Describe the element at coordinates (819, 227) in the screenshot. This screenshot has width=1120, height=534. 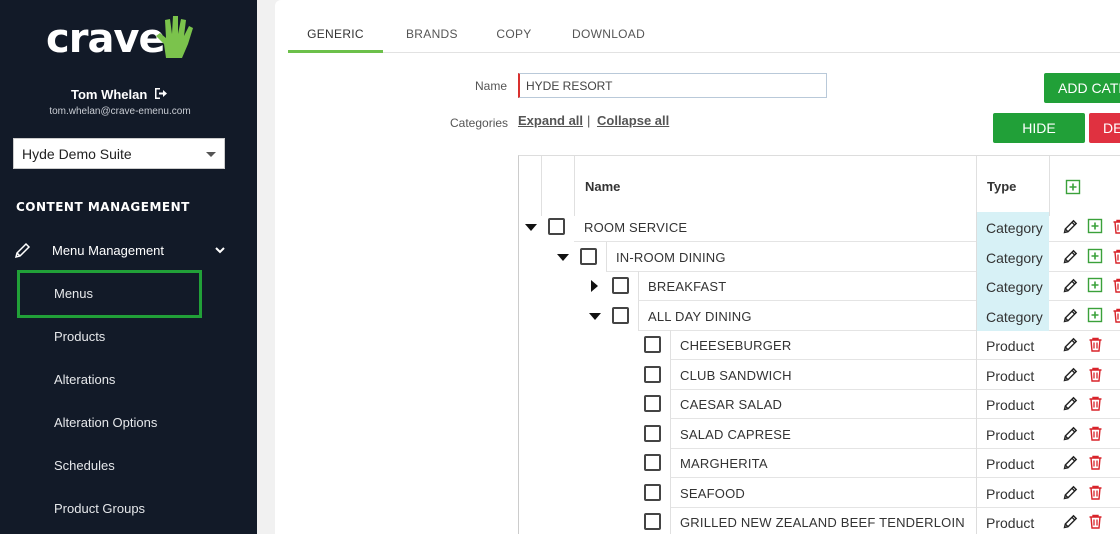
I see `tree-row: ROOM SERVICE Category` at that location.